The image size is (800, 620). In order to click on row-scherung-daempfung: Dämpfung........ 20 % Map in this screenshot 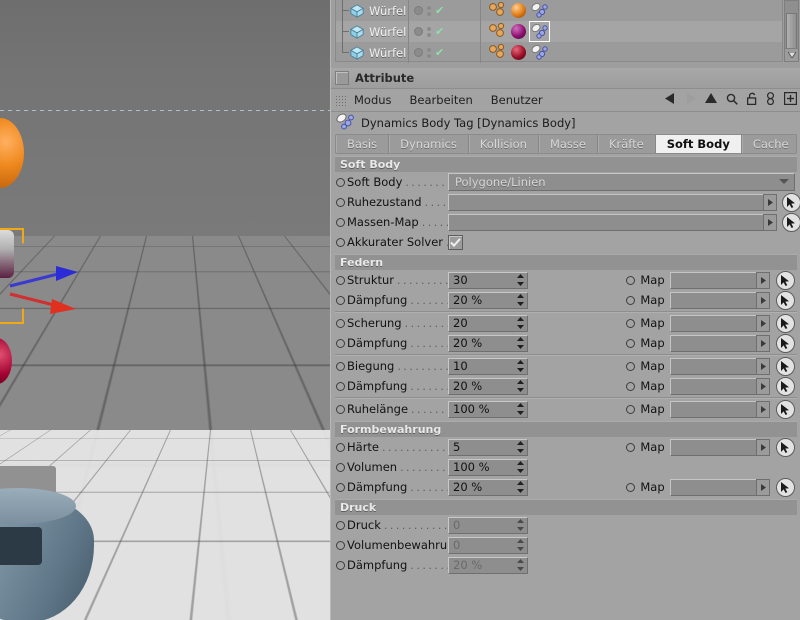, I will do `click(565, 343)`.